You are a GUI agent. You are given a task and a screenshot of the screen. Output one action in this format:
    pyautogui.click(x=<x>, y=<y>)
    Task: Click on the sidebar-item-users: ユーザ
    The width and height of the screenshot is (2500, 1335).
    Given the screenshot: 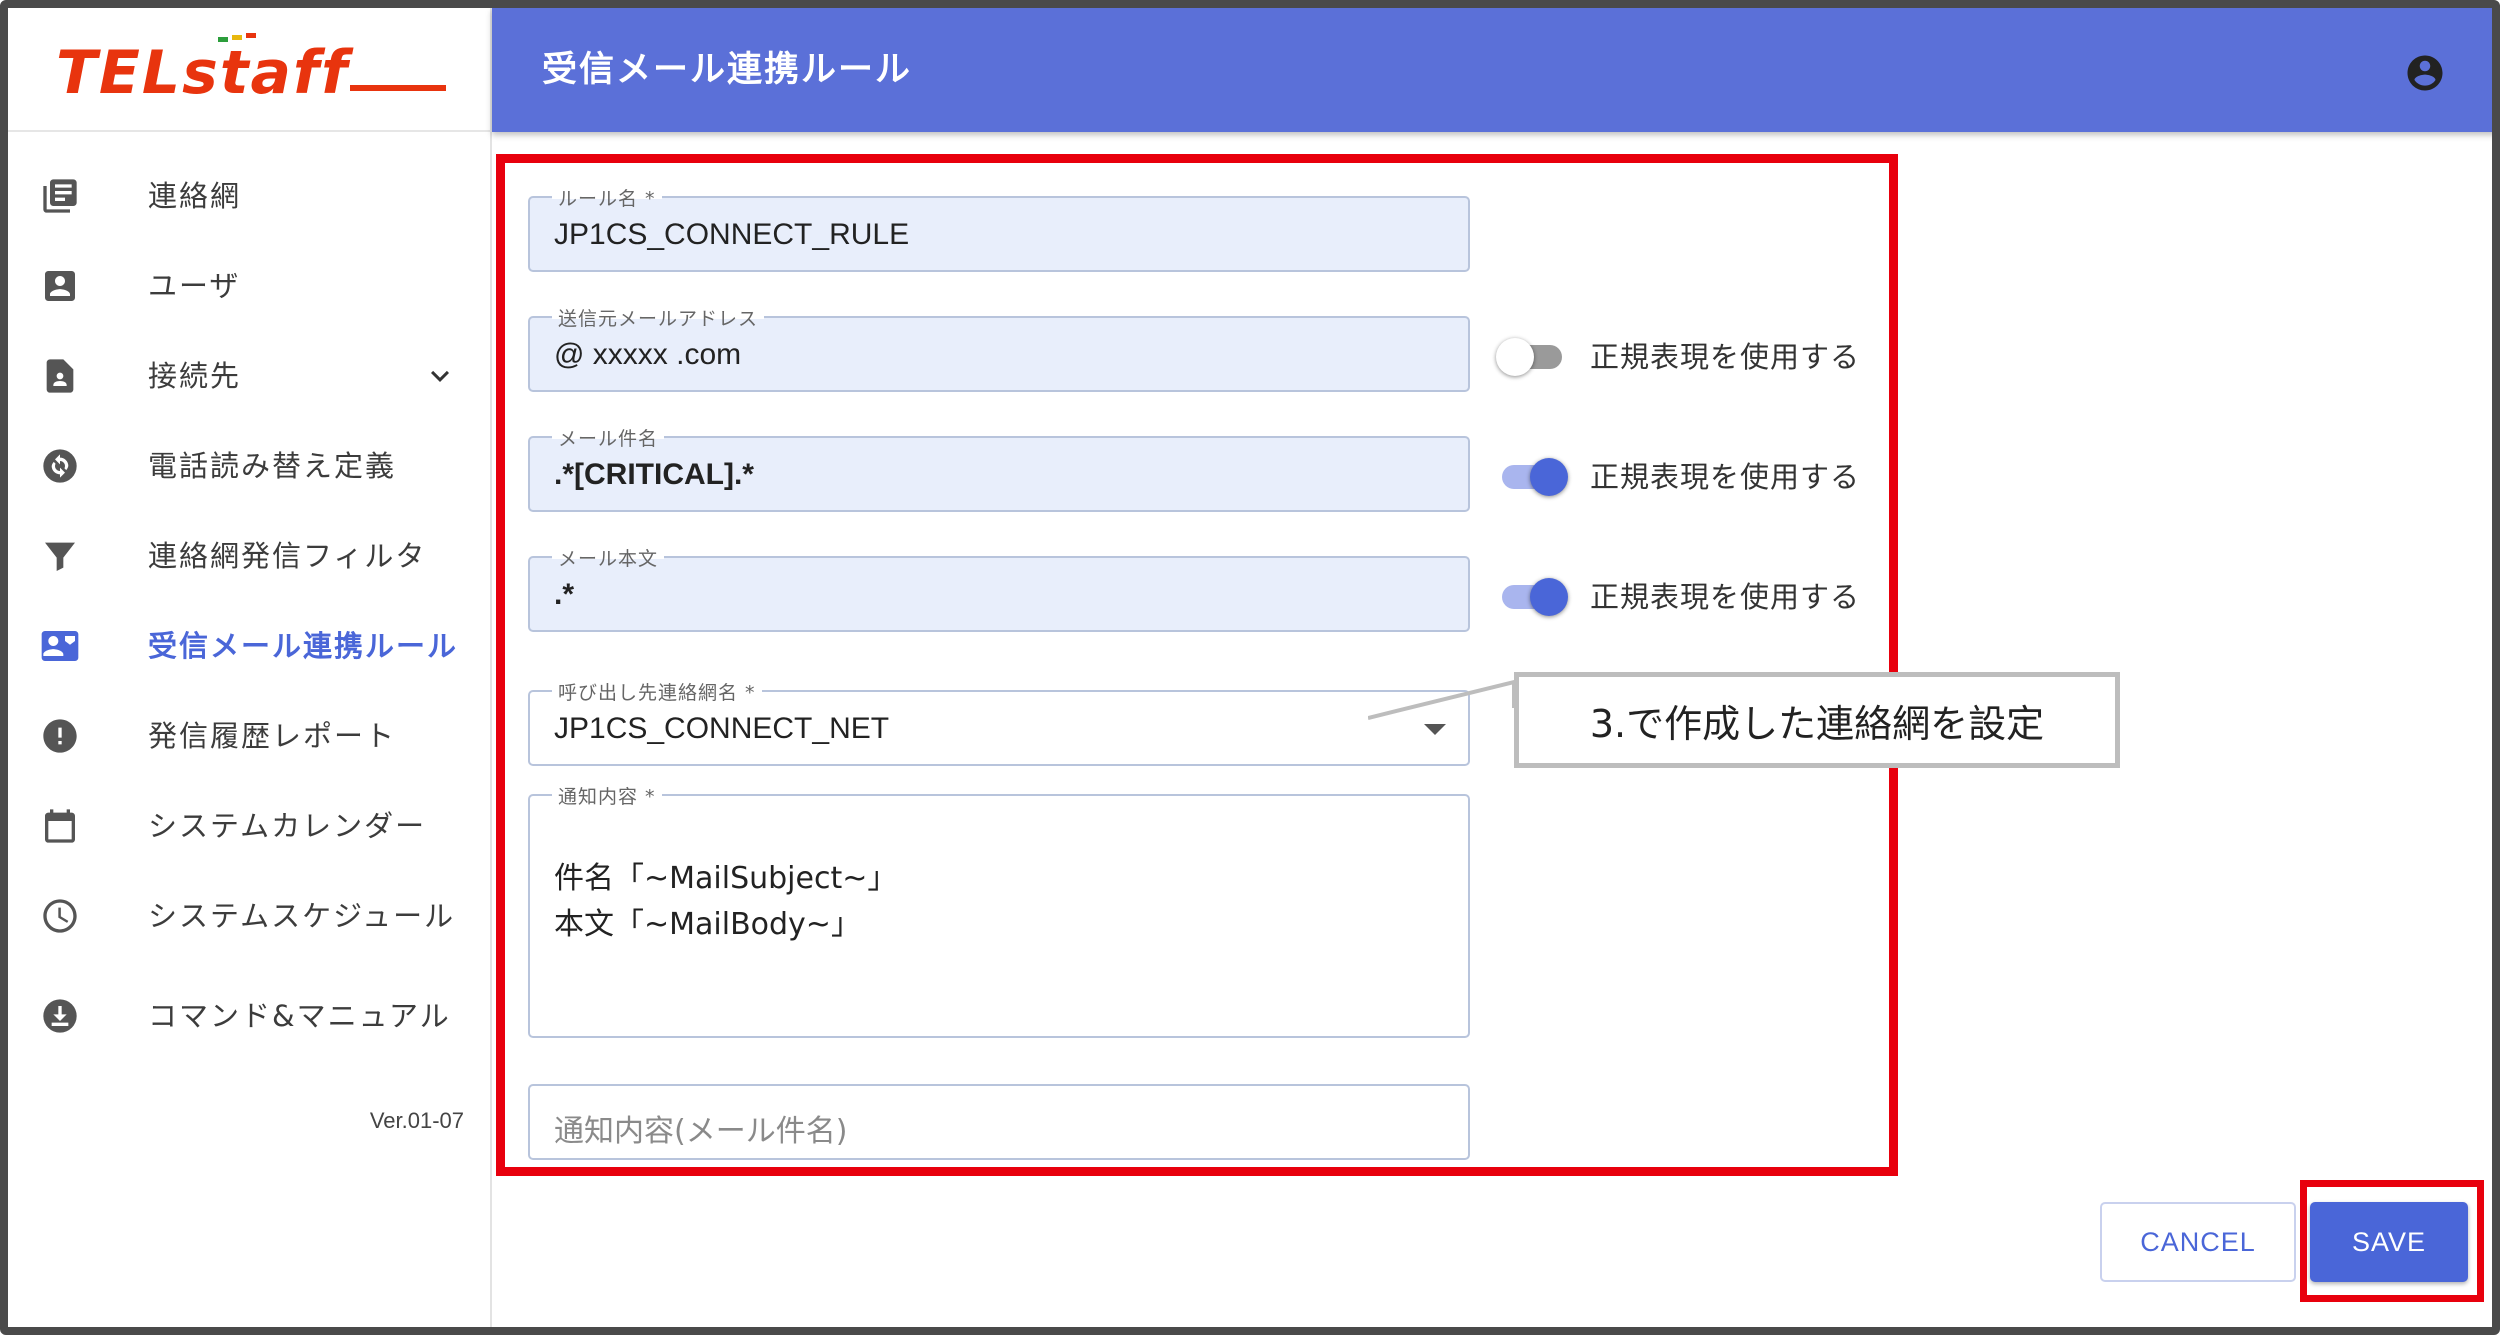 What is the action you would take?
    pyautogui.click(x=250, y=286)
    